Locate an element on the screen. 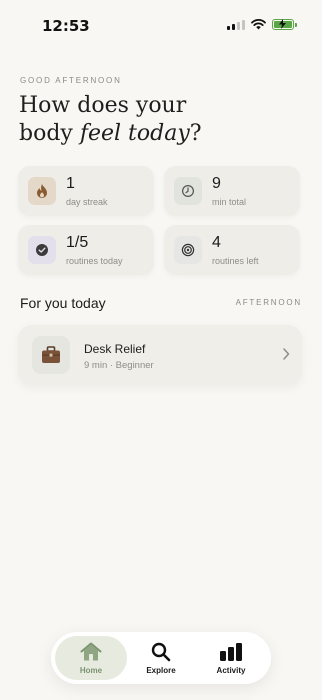 This screenshot has height=700, width=322. stat-value: 1/5 is located at coordinates (77, 242).